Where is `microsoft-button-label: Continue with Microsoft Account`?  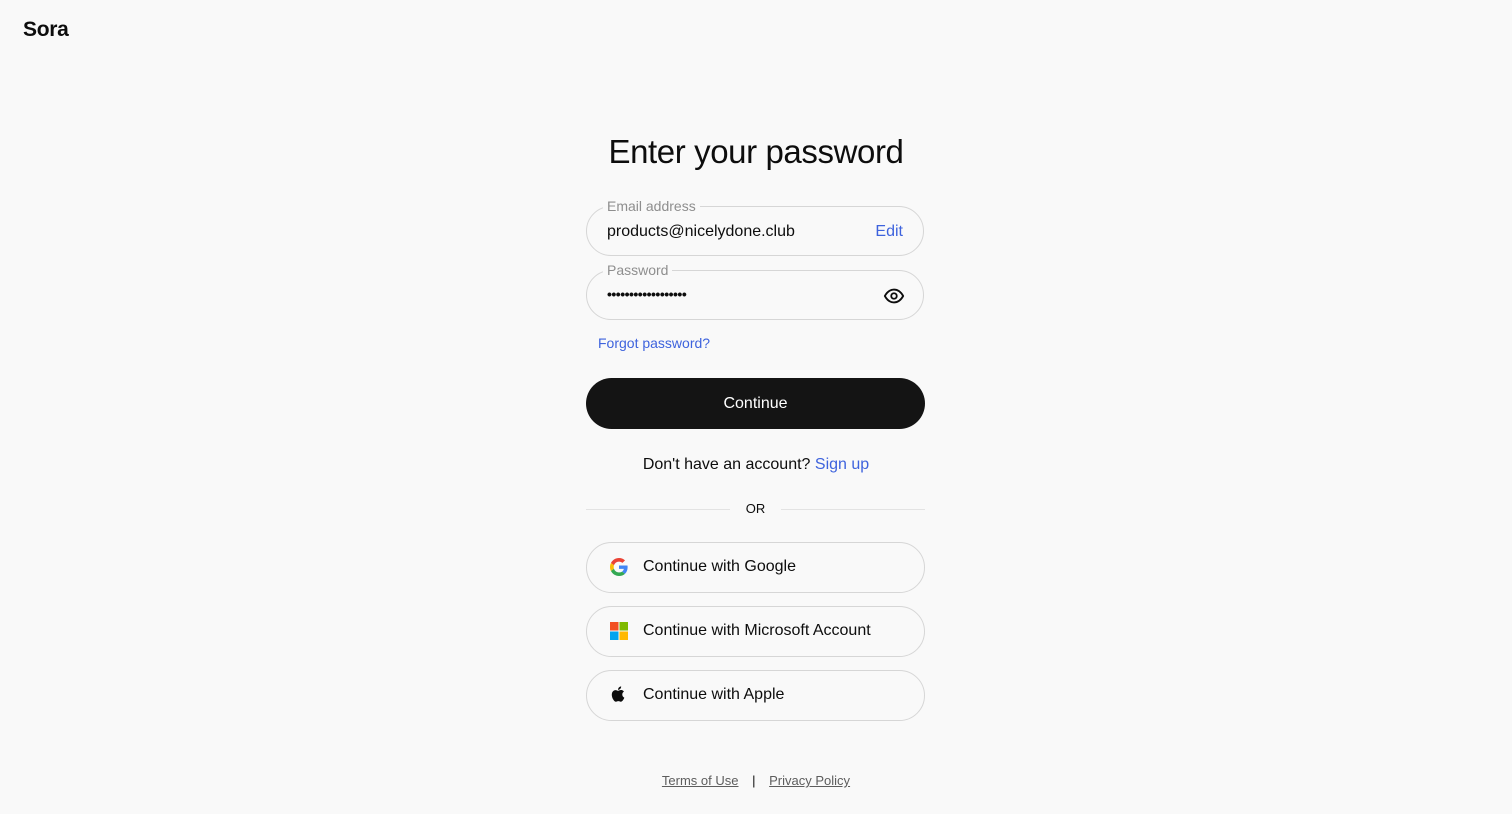
microsoft-button-label: Continue with Microsoft Account is located at coordinates (757, 630).